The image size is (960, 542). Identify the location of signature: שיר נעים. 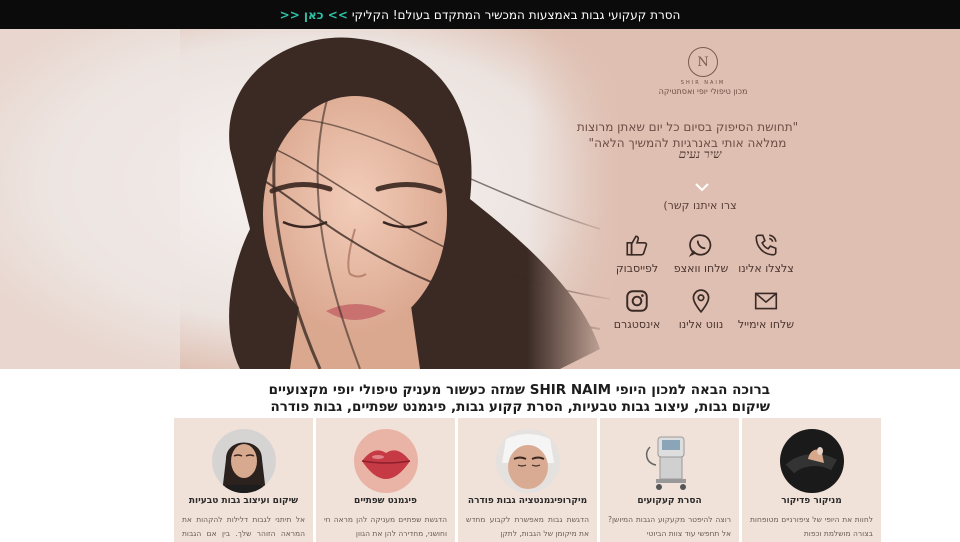
(700, 154).